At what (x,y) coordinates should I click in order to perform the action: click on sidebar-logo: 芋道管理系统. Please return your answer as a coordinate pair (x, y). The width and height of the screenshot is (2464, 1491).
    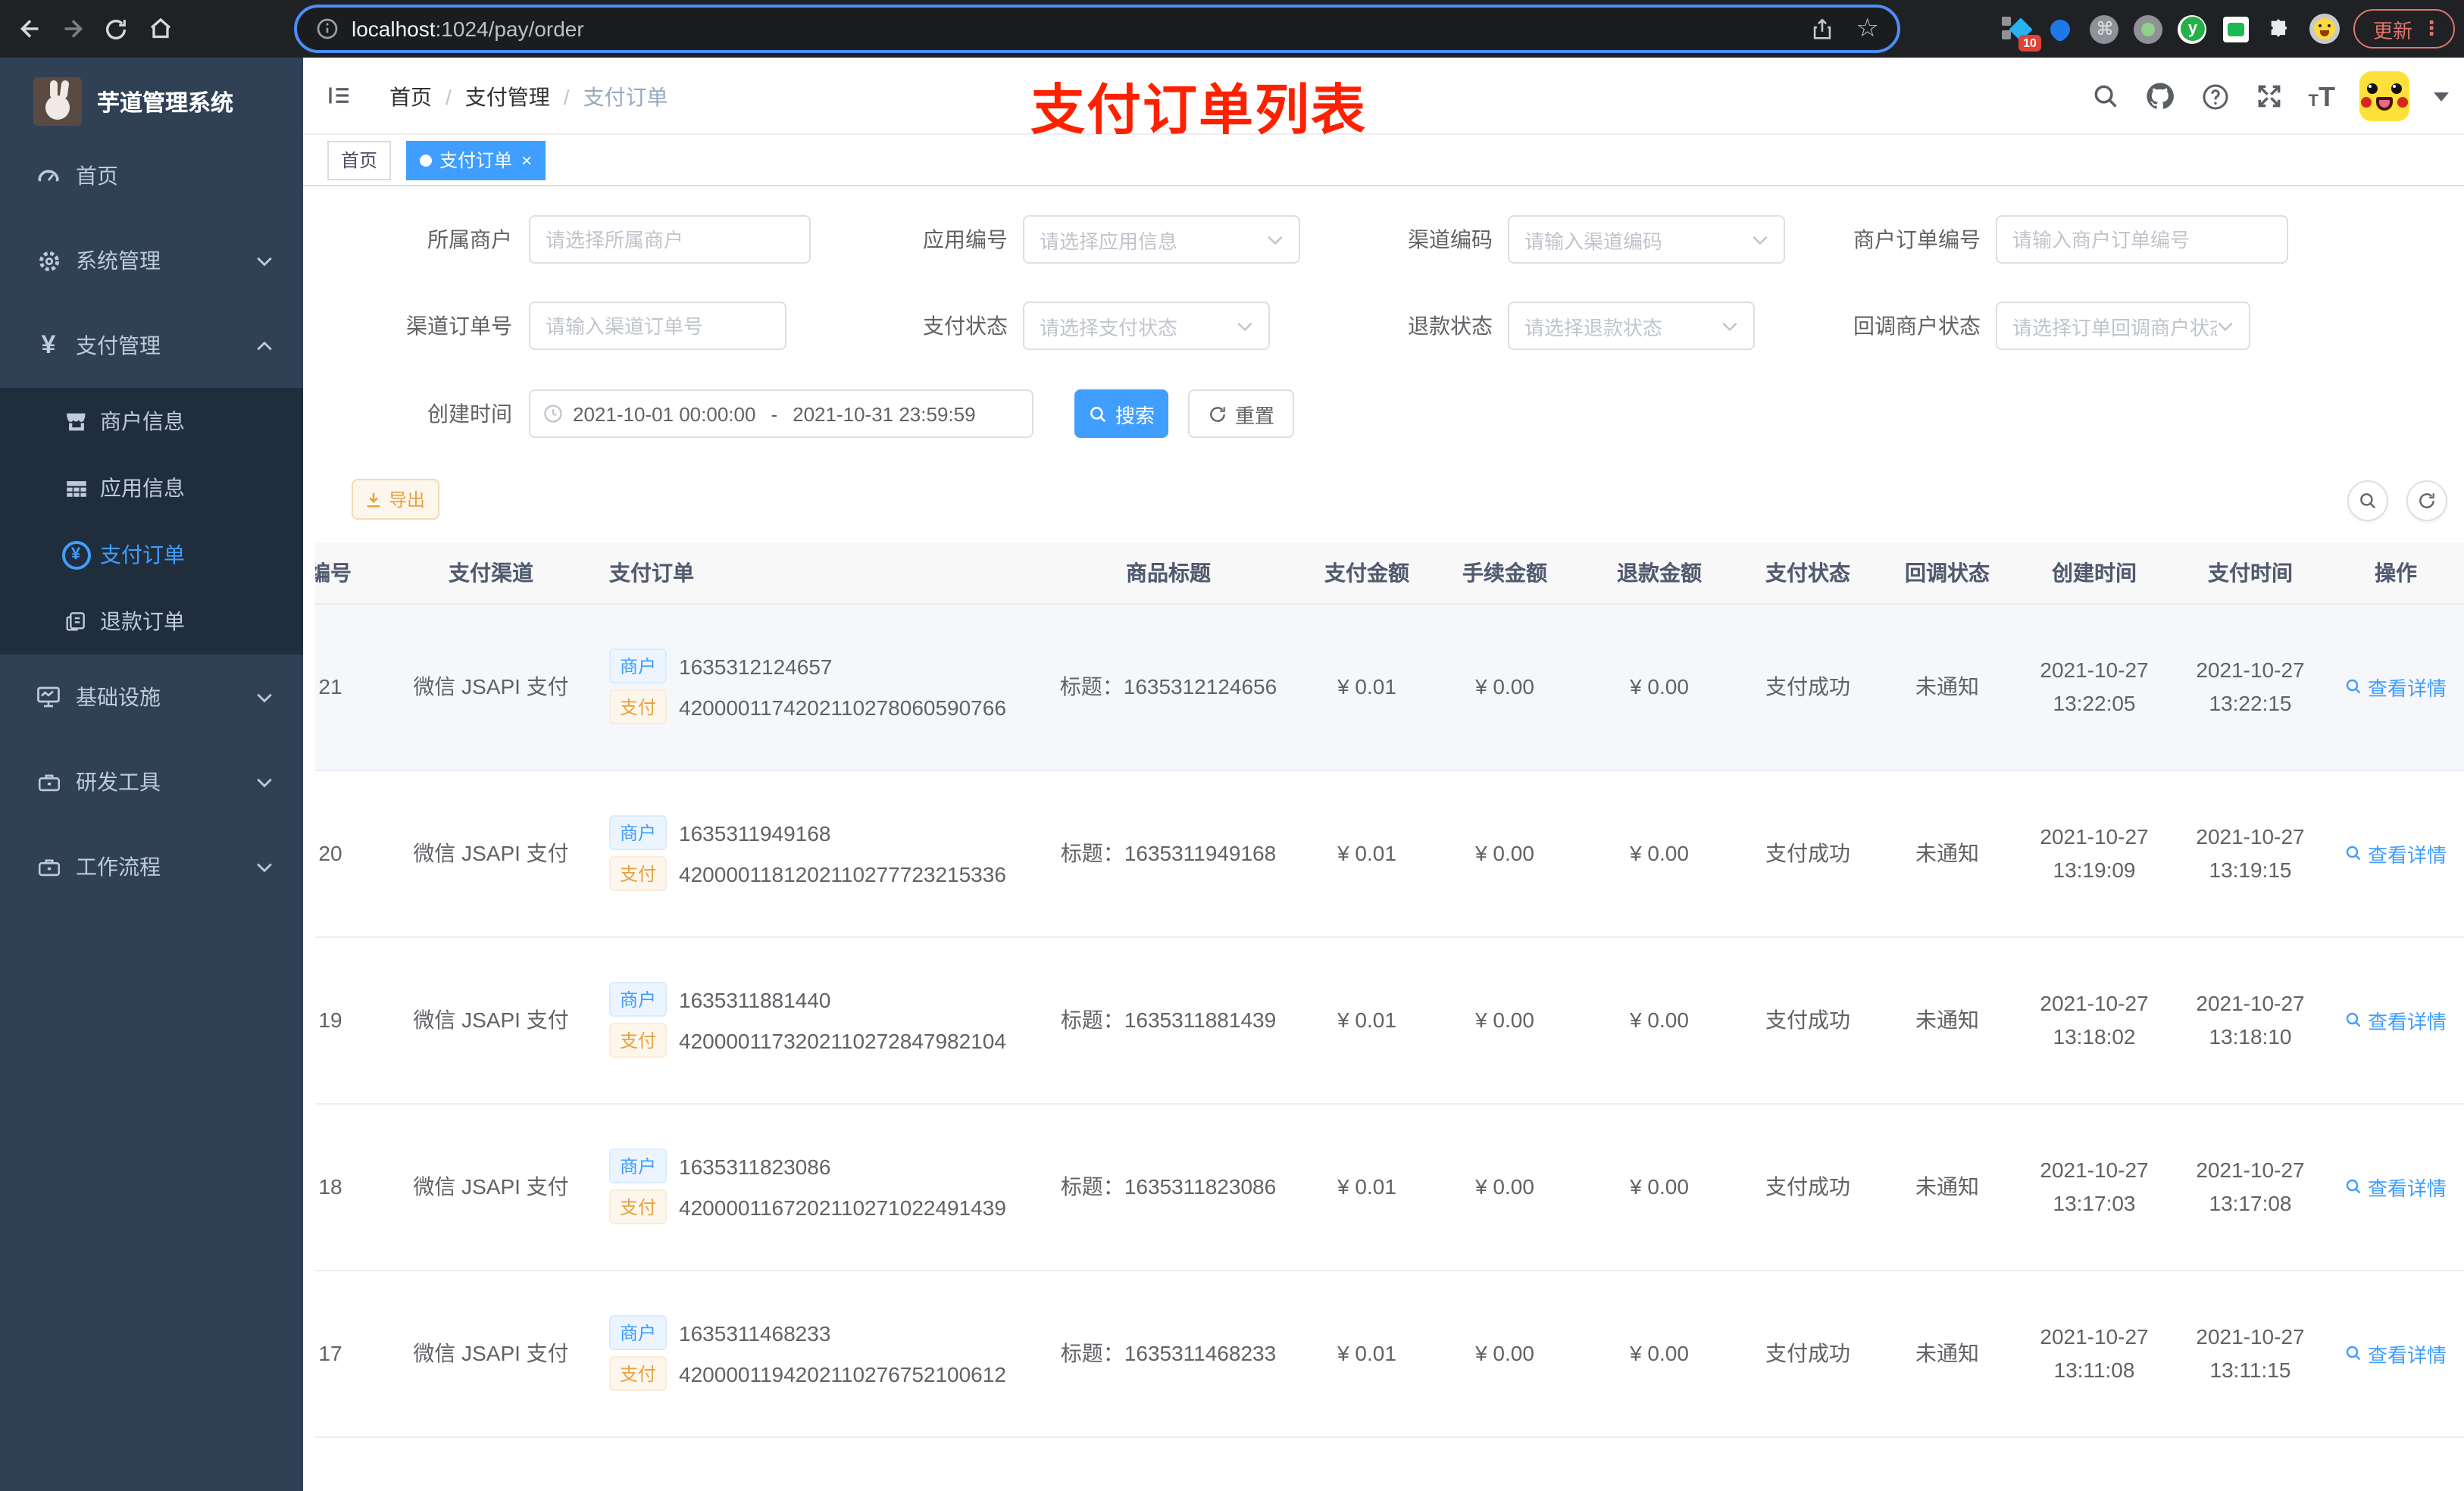
    Looking at the image, I should click on (151, 101).